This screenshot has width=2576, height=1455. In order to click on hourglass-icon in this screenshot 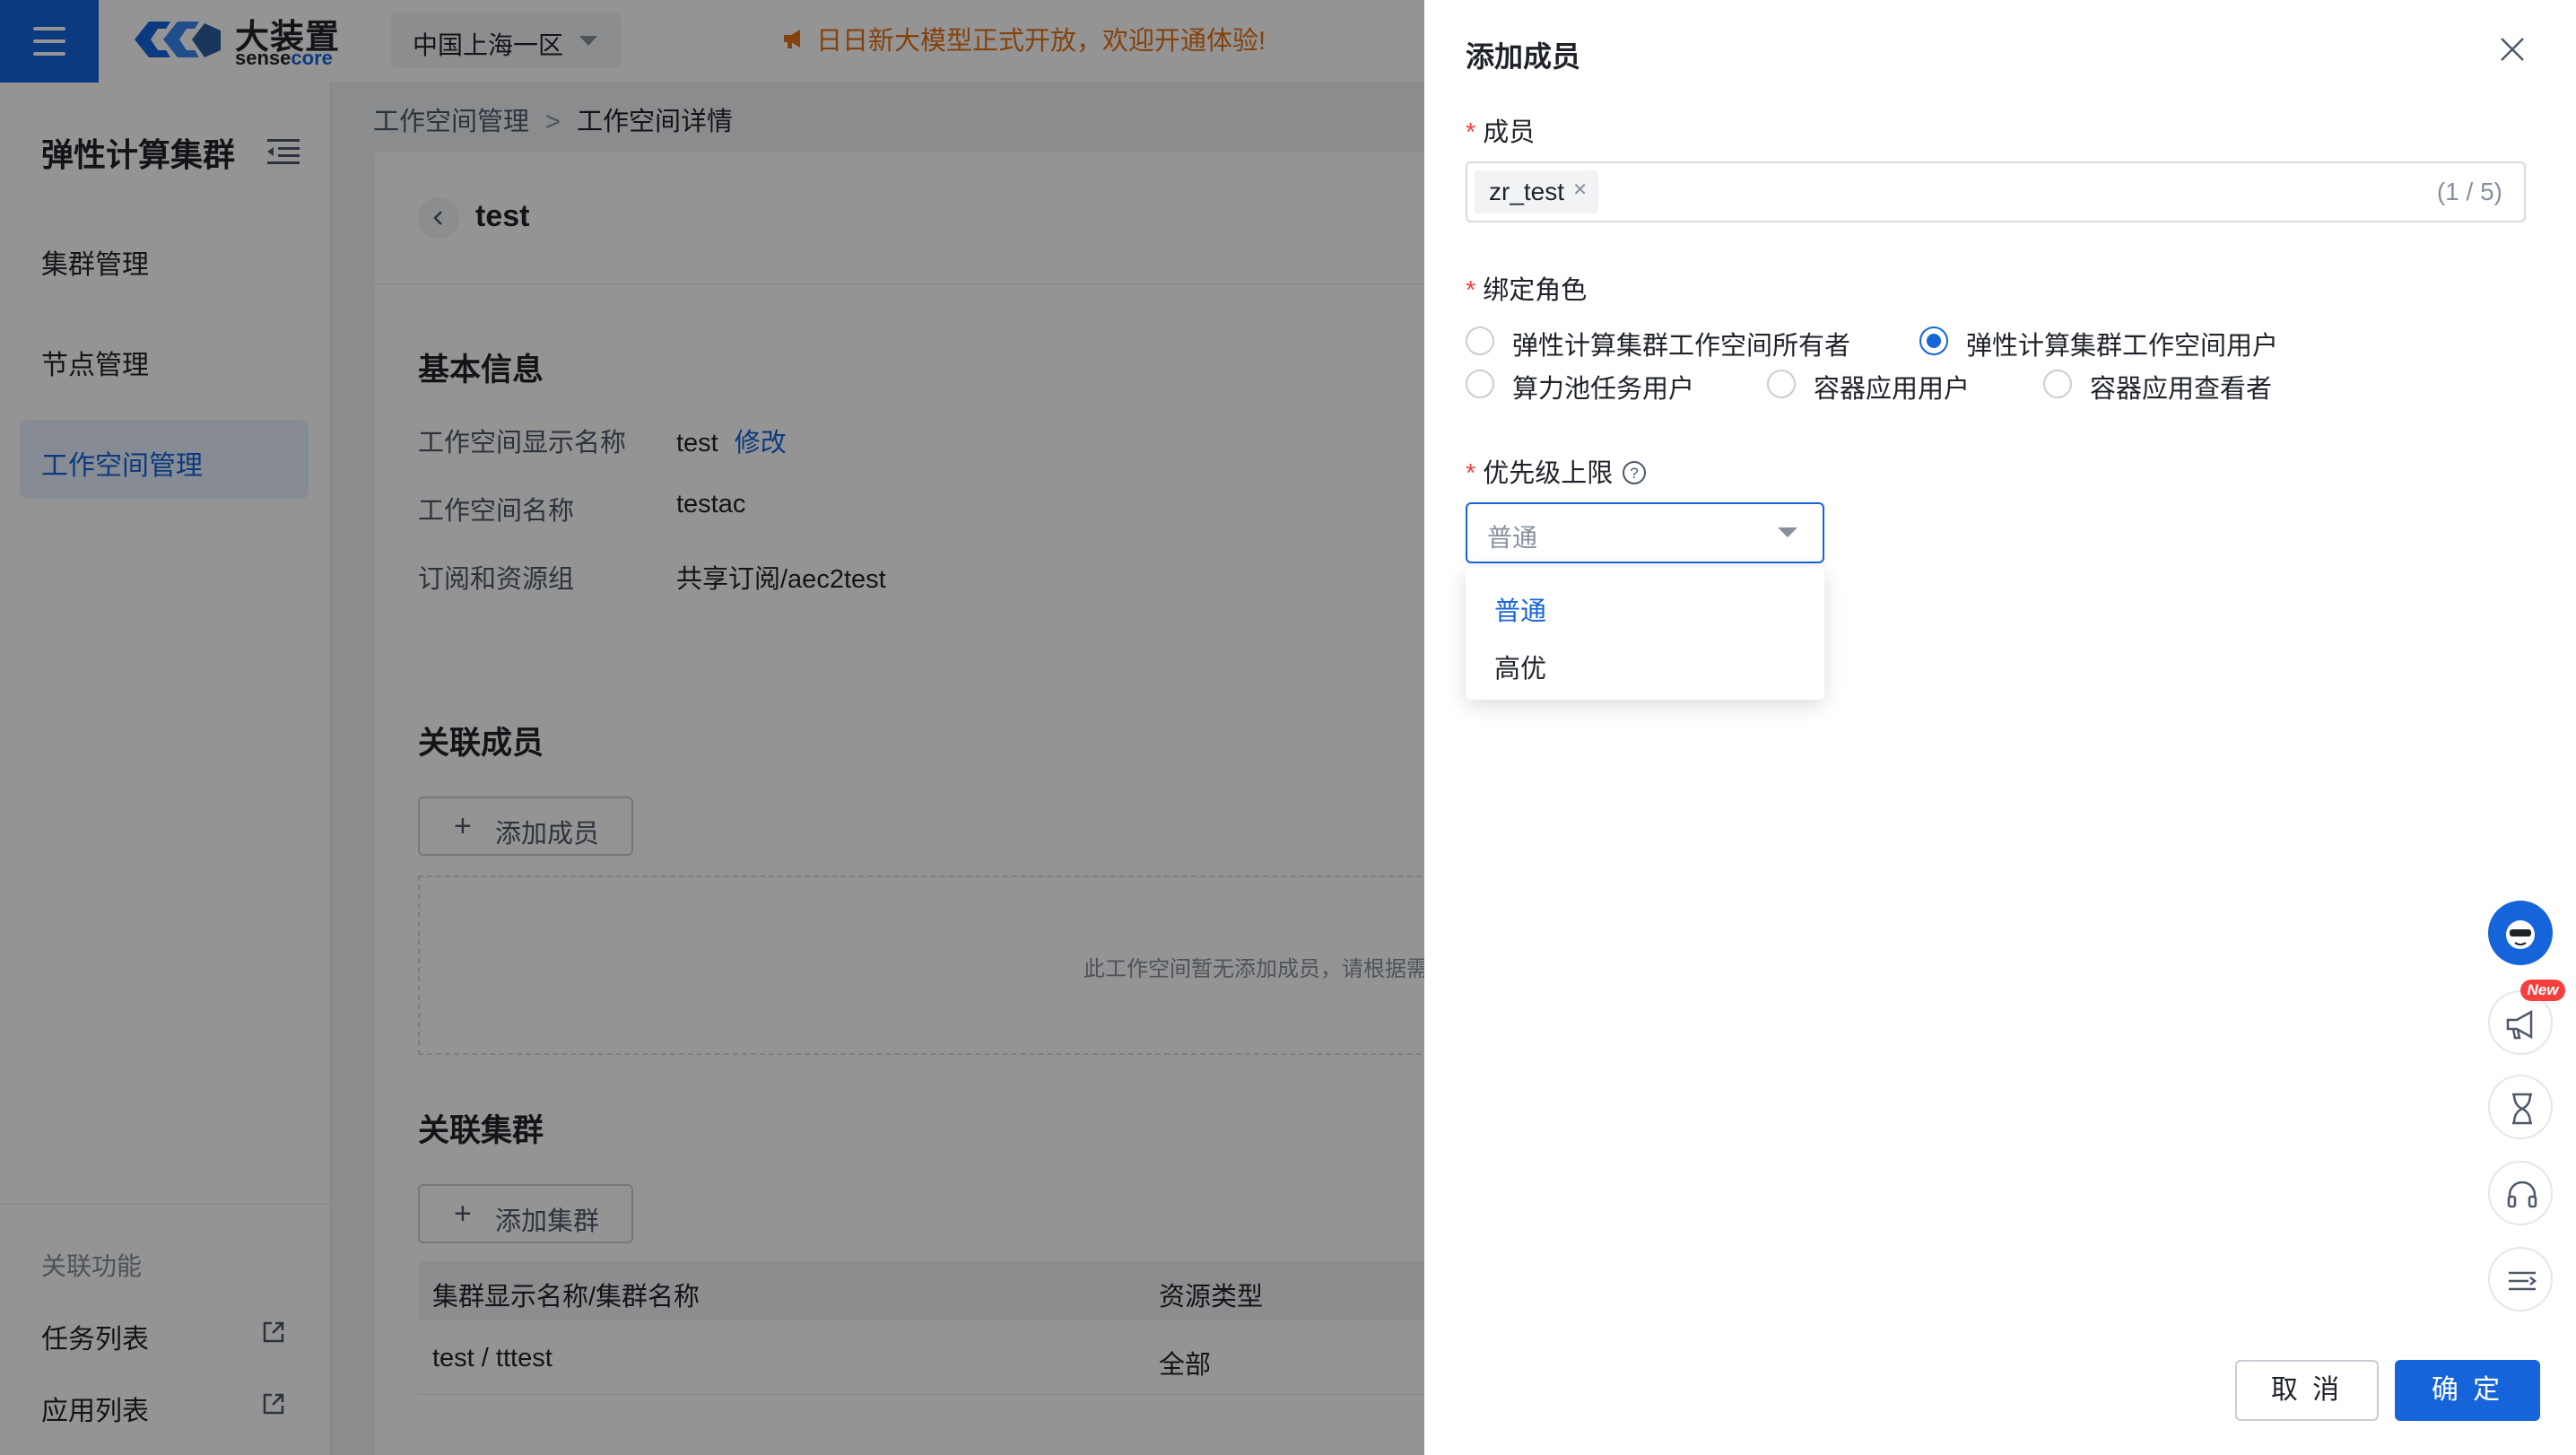, I will do `click(2522, 1109)`.